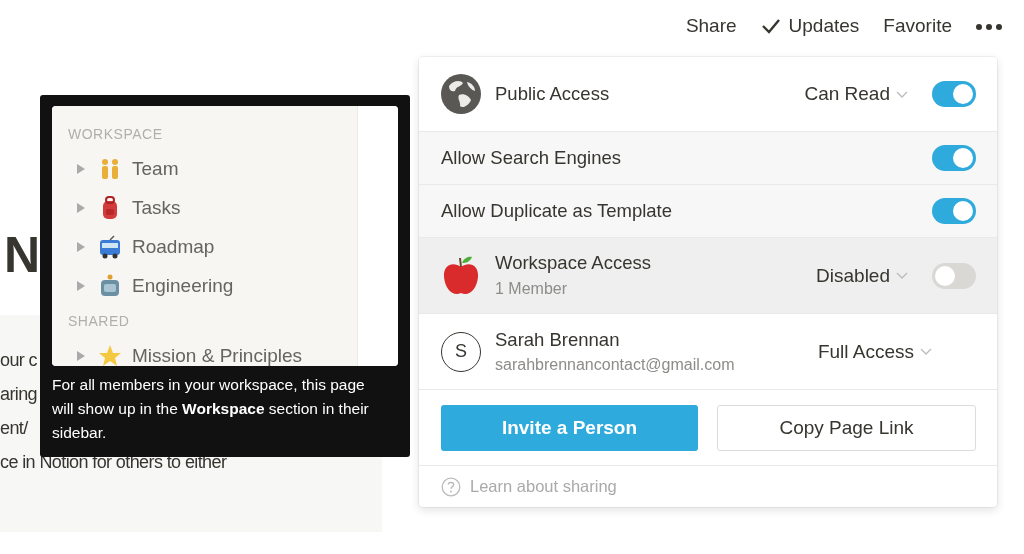  I want to click on topbar-button: Favorite, so click(917, 26).